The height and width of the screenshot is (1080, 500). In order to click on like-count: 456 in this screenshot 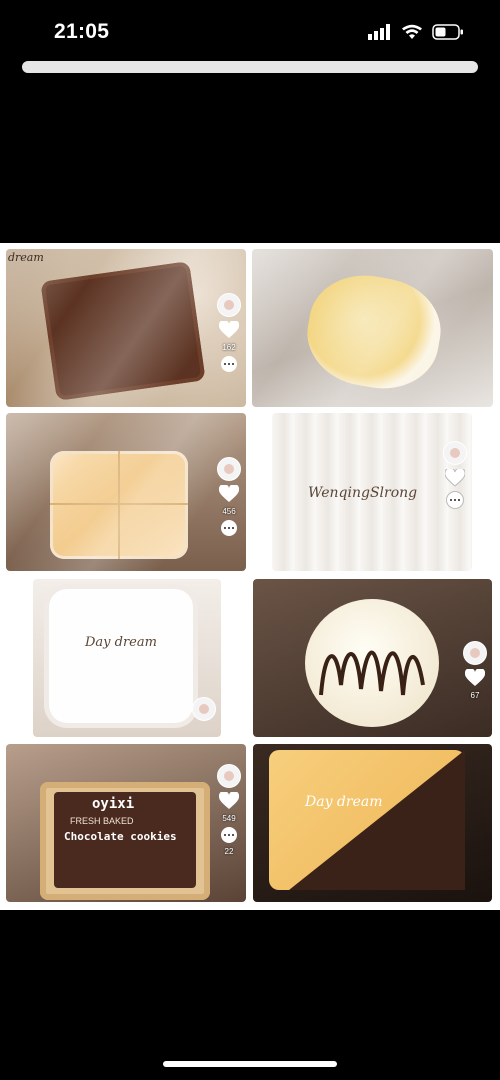, I will do `click(229, 511)`.